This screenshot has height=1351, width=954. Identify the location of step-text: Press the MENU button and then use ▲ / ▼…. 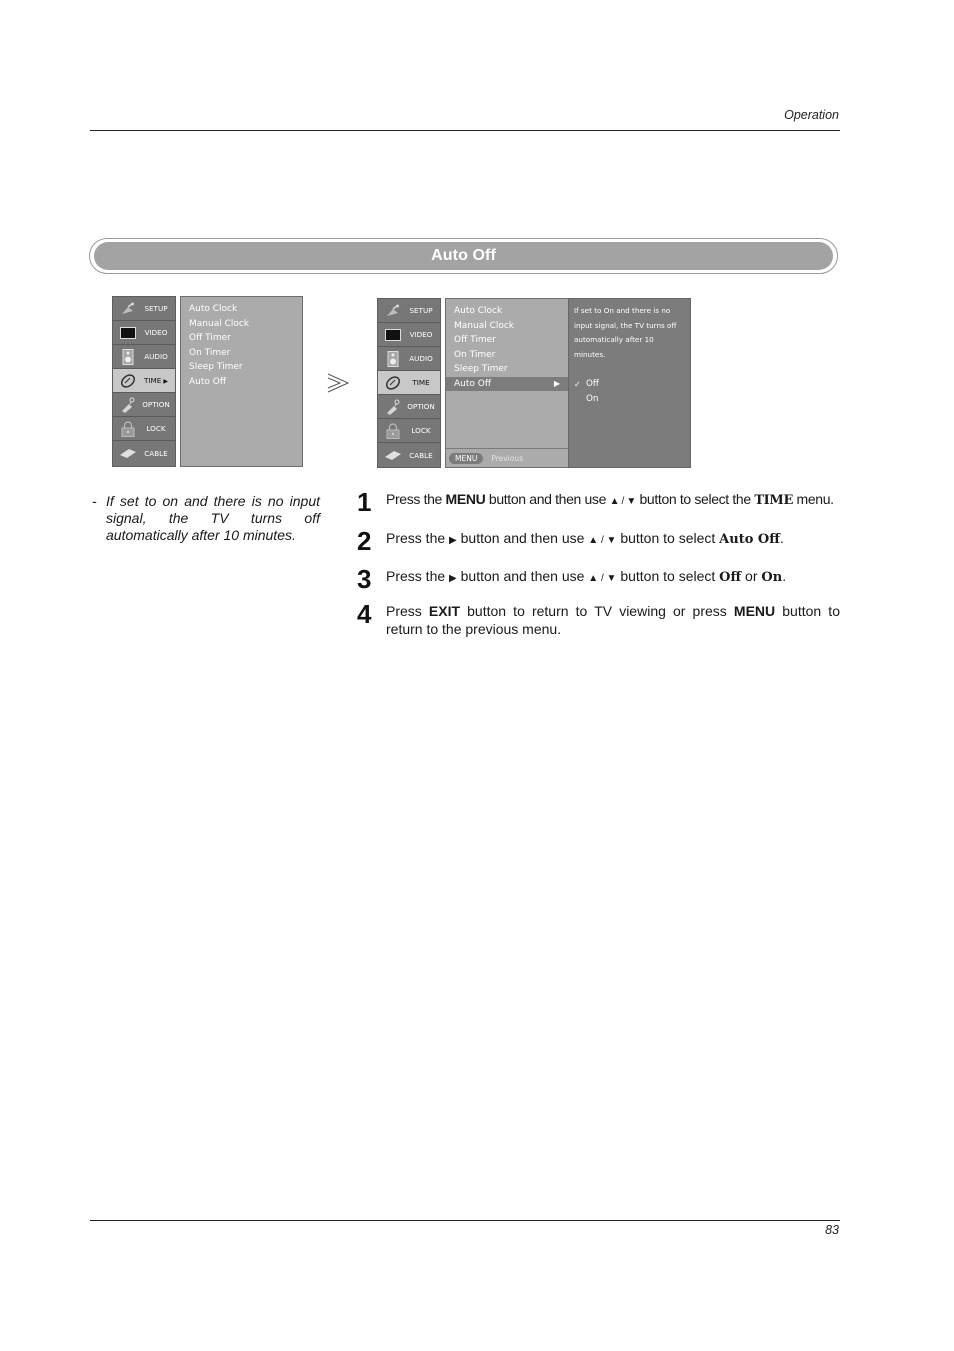
(610, 499).